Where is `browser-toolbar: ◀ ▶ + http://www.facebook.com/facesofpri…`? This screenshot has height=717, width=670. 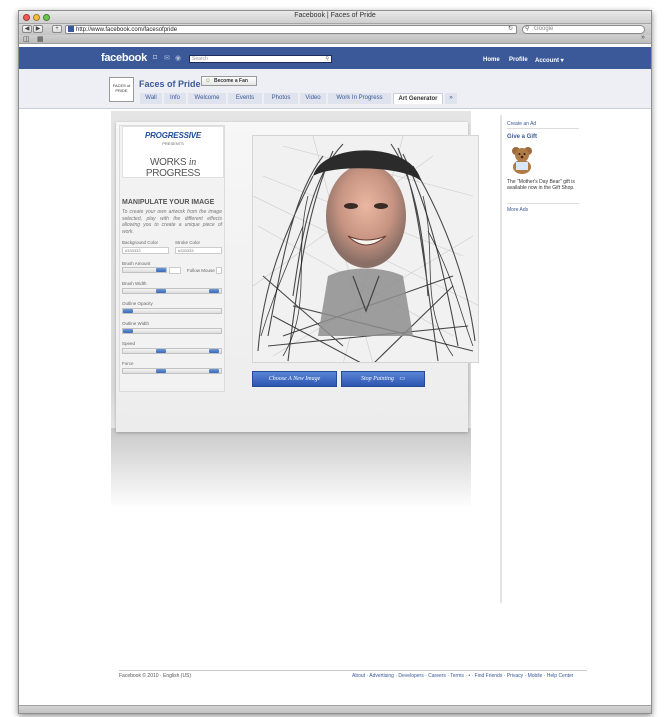
browser-toolbar: ◀ ▶ + http://www.facebook.com/facesofpri… is located at coordinates (335, 29).